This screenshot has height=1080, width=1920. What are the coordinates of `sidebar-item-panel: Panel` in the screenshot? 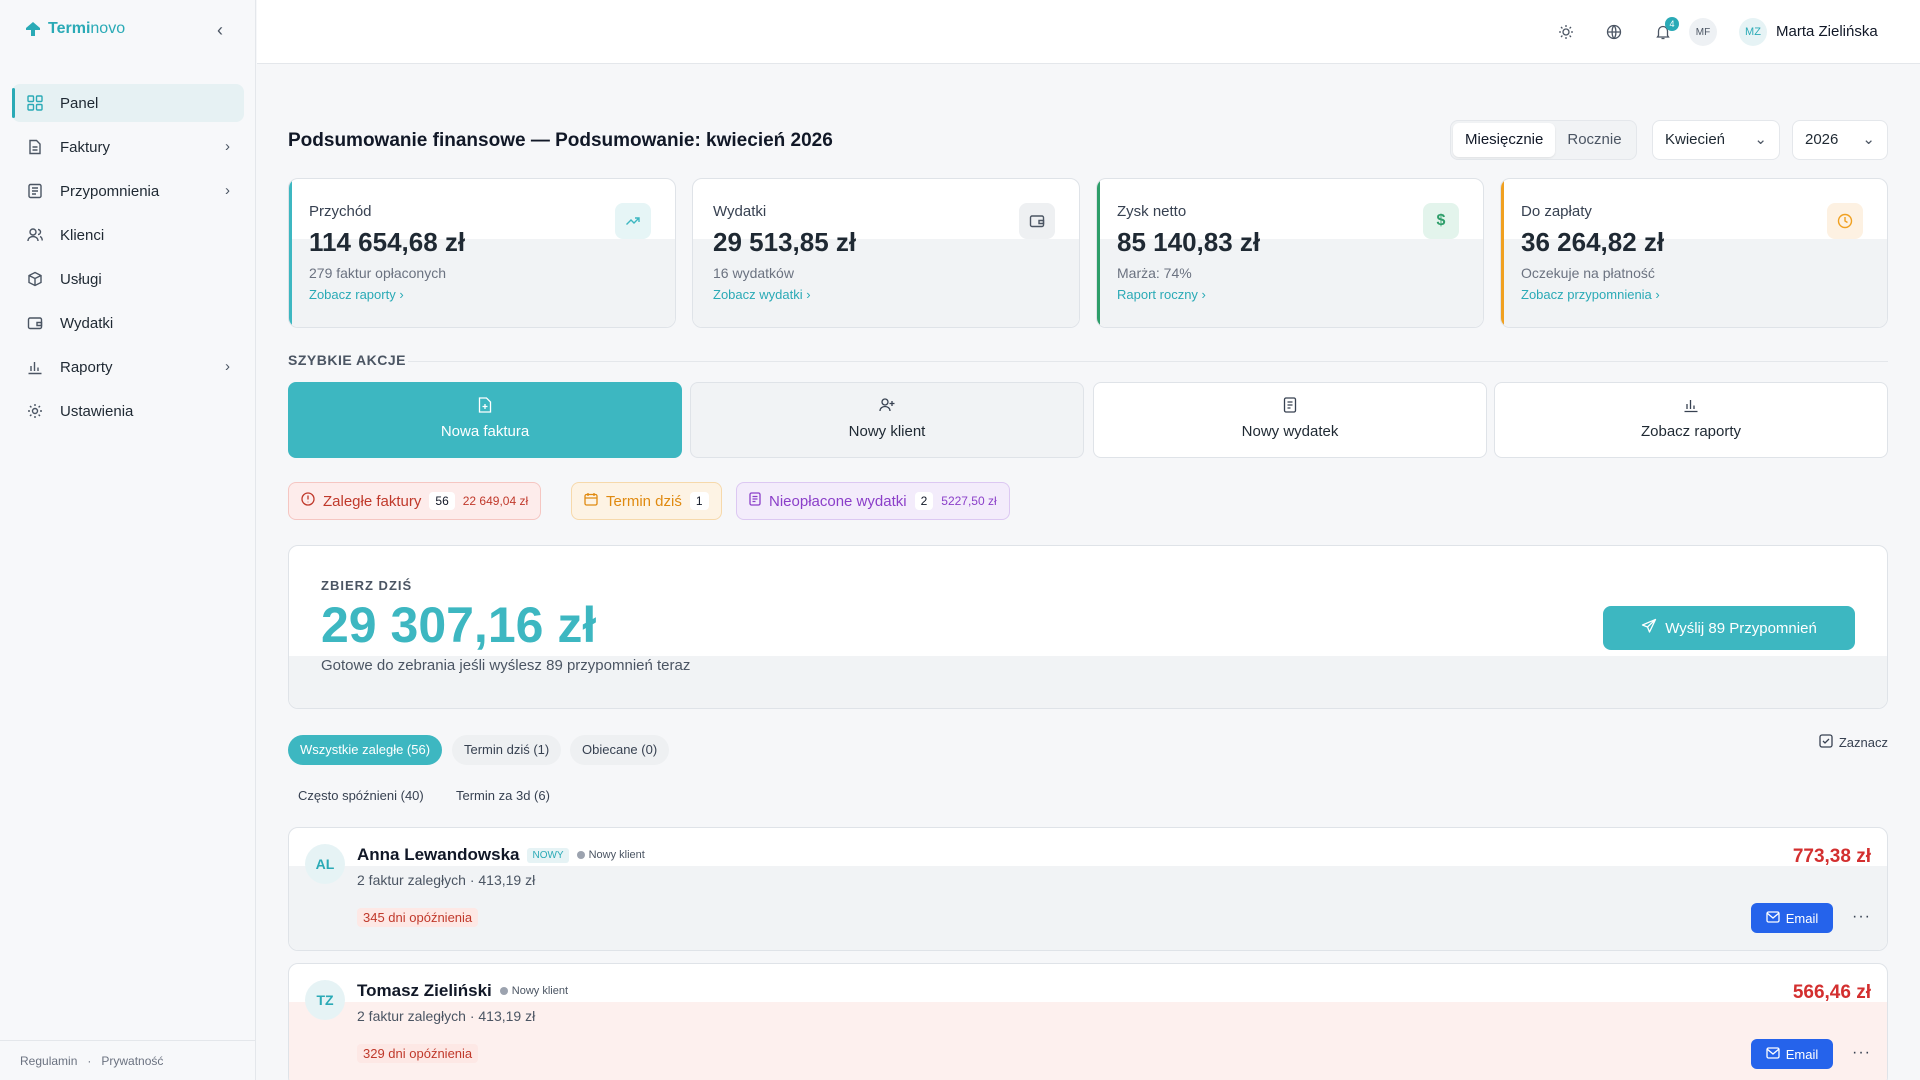 It's located at (128, 103).